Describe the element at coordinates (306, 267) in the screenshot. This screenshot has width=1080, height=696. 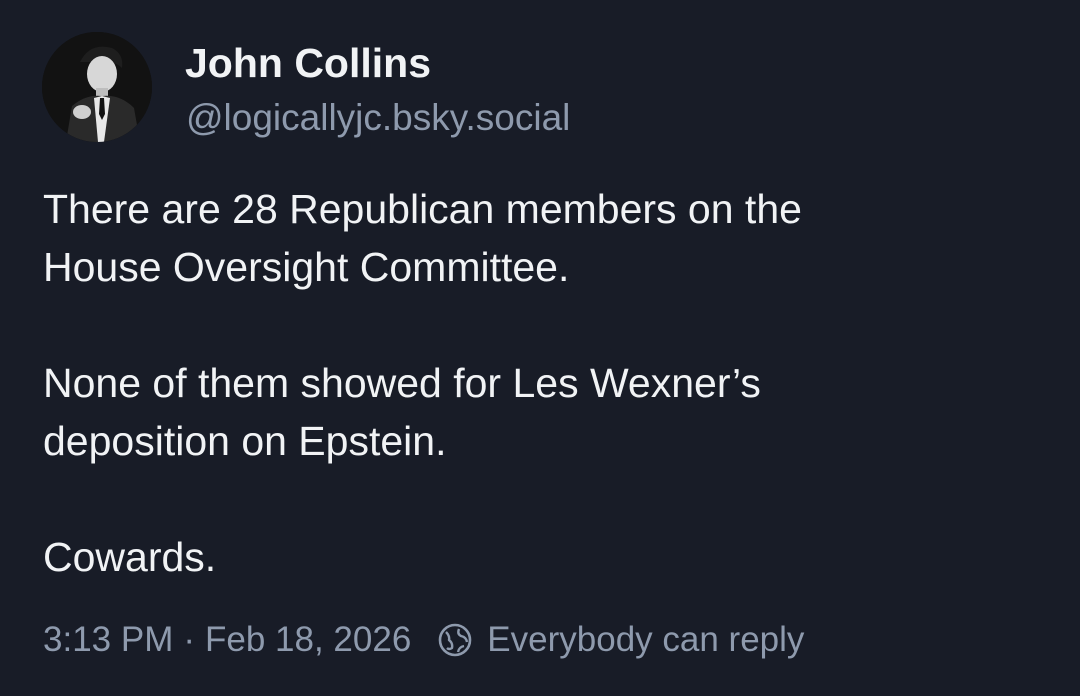
I see `post-line: House Oversight Committee.` at that location.